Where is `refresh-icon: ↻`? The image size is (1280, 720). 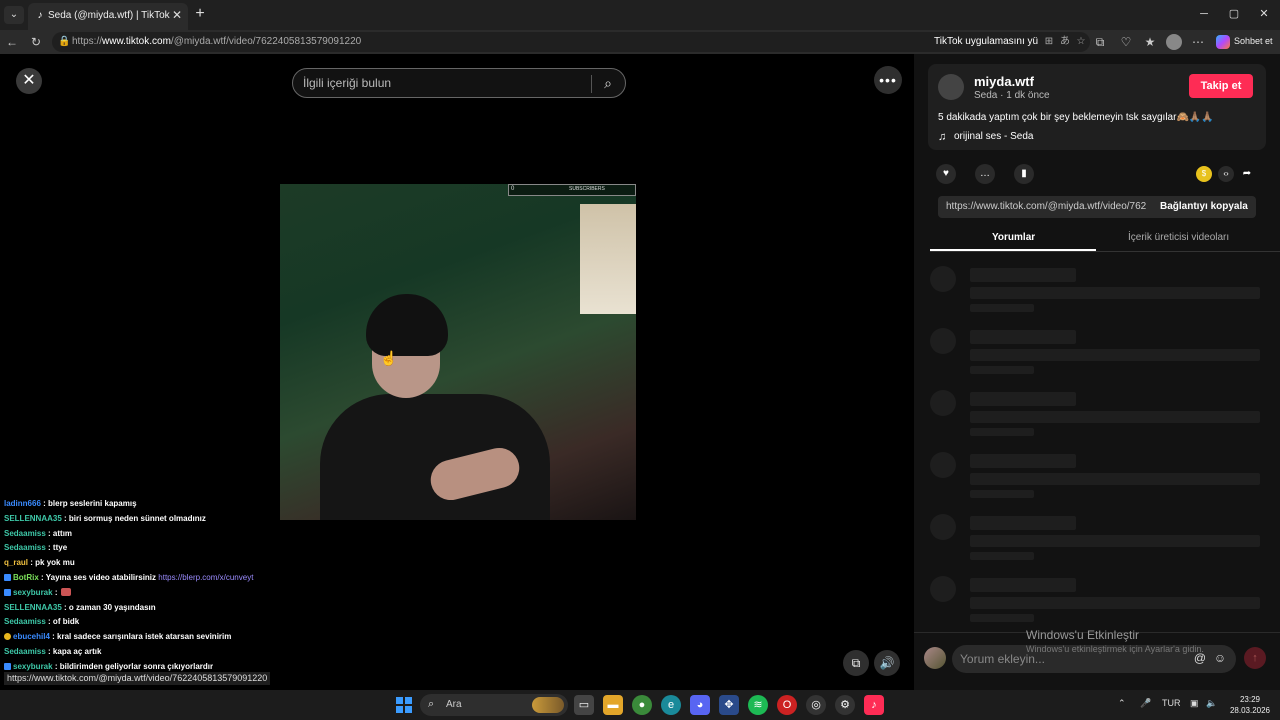 refresh-icon: ↻ is located at coordinates (36, 42).